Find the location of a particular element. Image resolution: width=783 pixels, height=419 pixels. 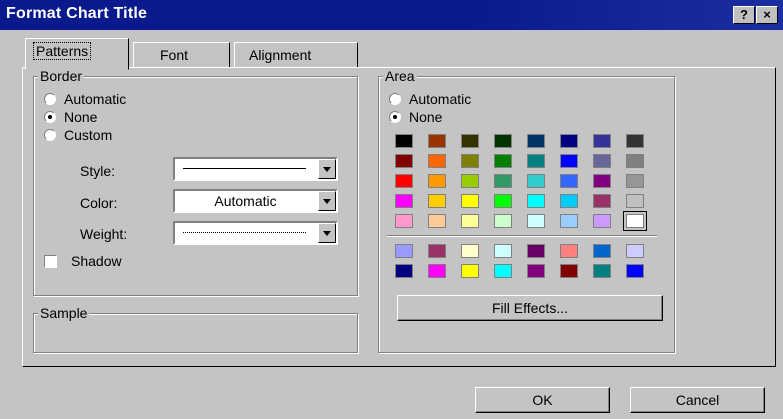

tab-font-label: Font is located at coordinates (174, 55).